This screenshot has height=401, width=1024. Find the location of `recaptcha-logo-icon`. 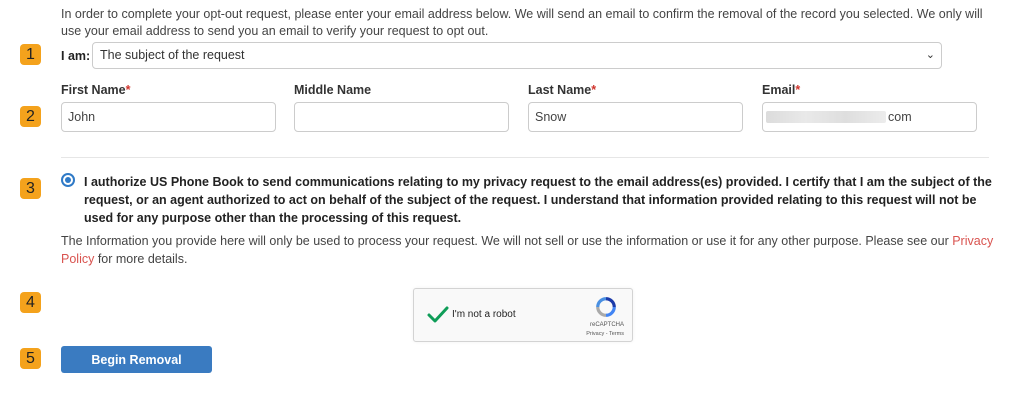

recaptcha-logo-icon is located at coordinates (606, 307).